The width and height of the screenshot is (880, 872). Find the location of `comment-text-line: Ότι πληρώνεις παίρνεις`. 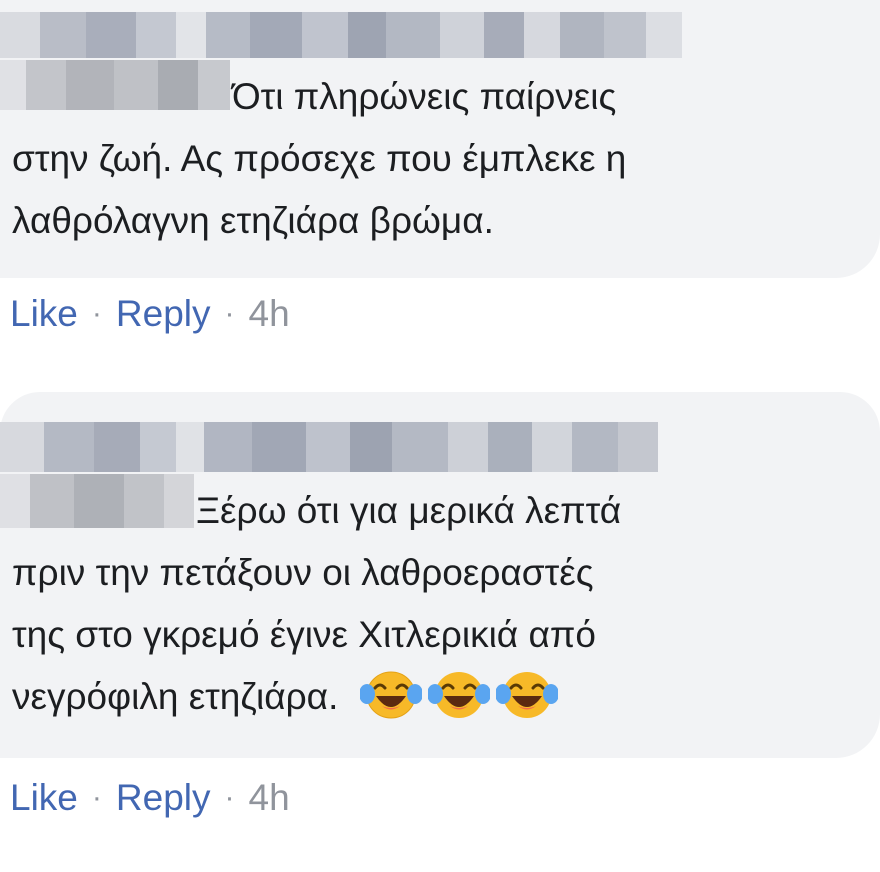

comment-text-line: Ότι πληρώνεις παίρνεις is located at coordinates (424, 96).